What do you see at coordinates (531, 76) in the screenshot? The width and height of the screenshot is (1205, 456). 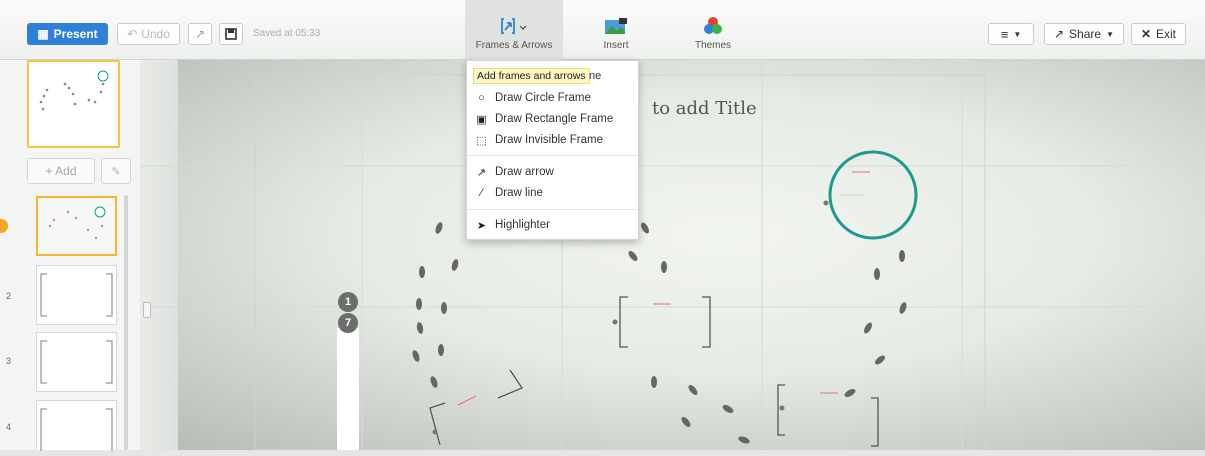 I see `tooltip: Add frames and arrows` at bounding box center [531, 76].